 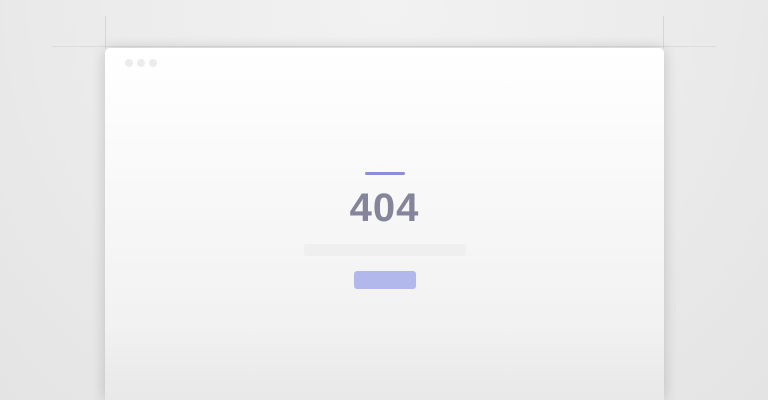 I want to click on maximize-dot, so click(x=153, y=63).